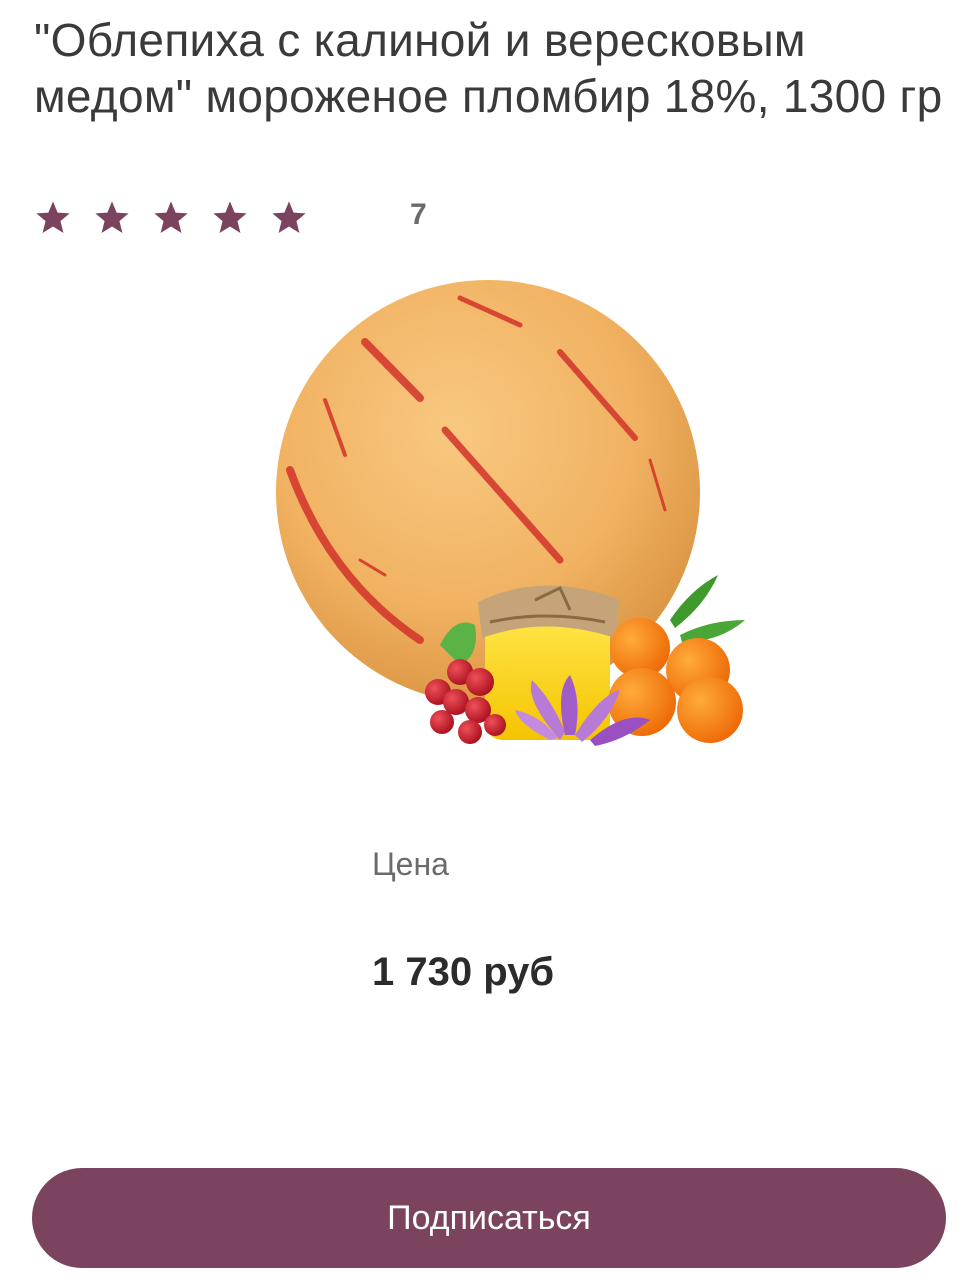  I want to click on price-label: Цена, so click(410, 864).